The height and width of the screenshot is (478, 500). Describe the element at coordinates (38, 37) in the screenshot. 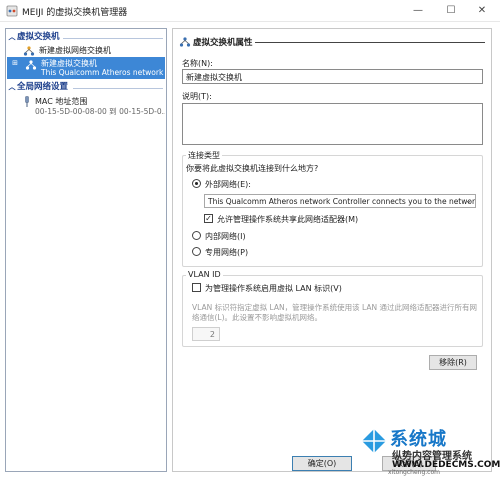

I see `section-header-label: 虚拟交换机` at that location.